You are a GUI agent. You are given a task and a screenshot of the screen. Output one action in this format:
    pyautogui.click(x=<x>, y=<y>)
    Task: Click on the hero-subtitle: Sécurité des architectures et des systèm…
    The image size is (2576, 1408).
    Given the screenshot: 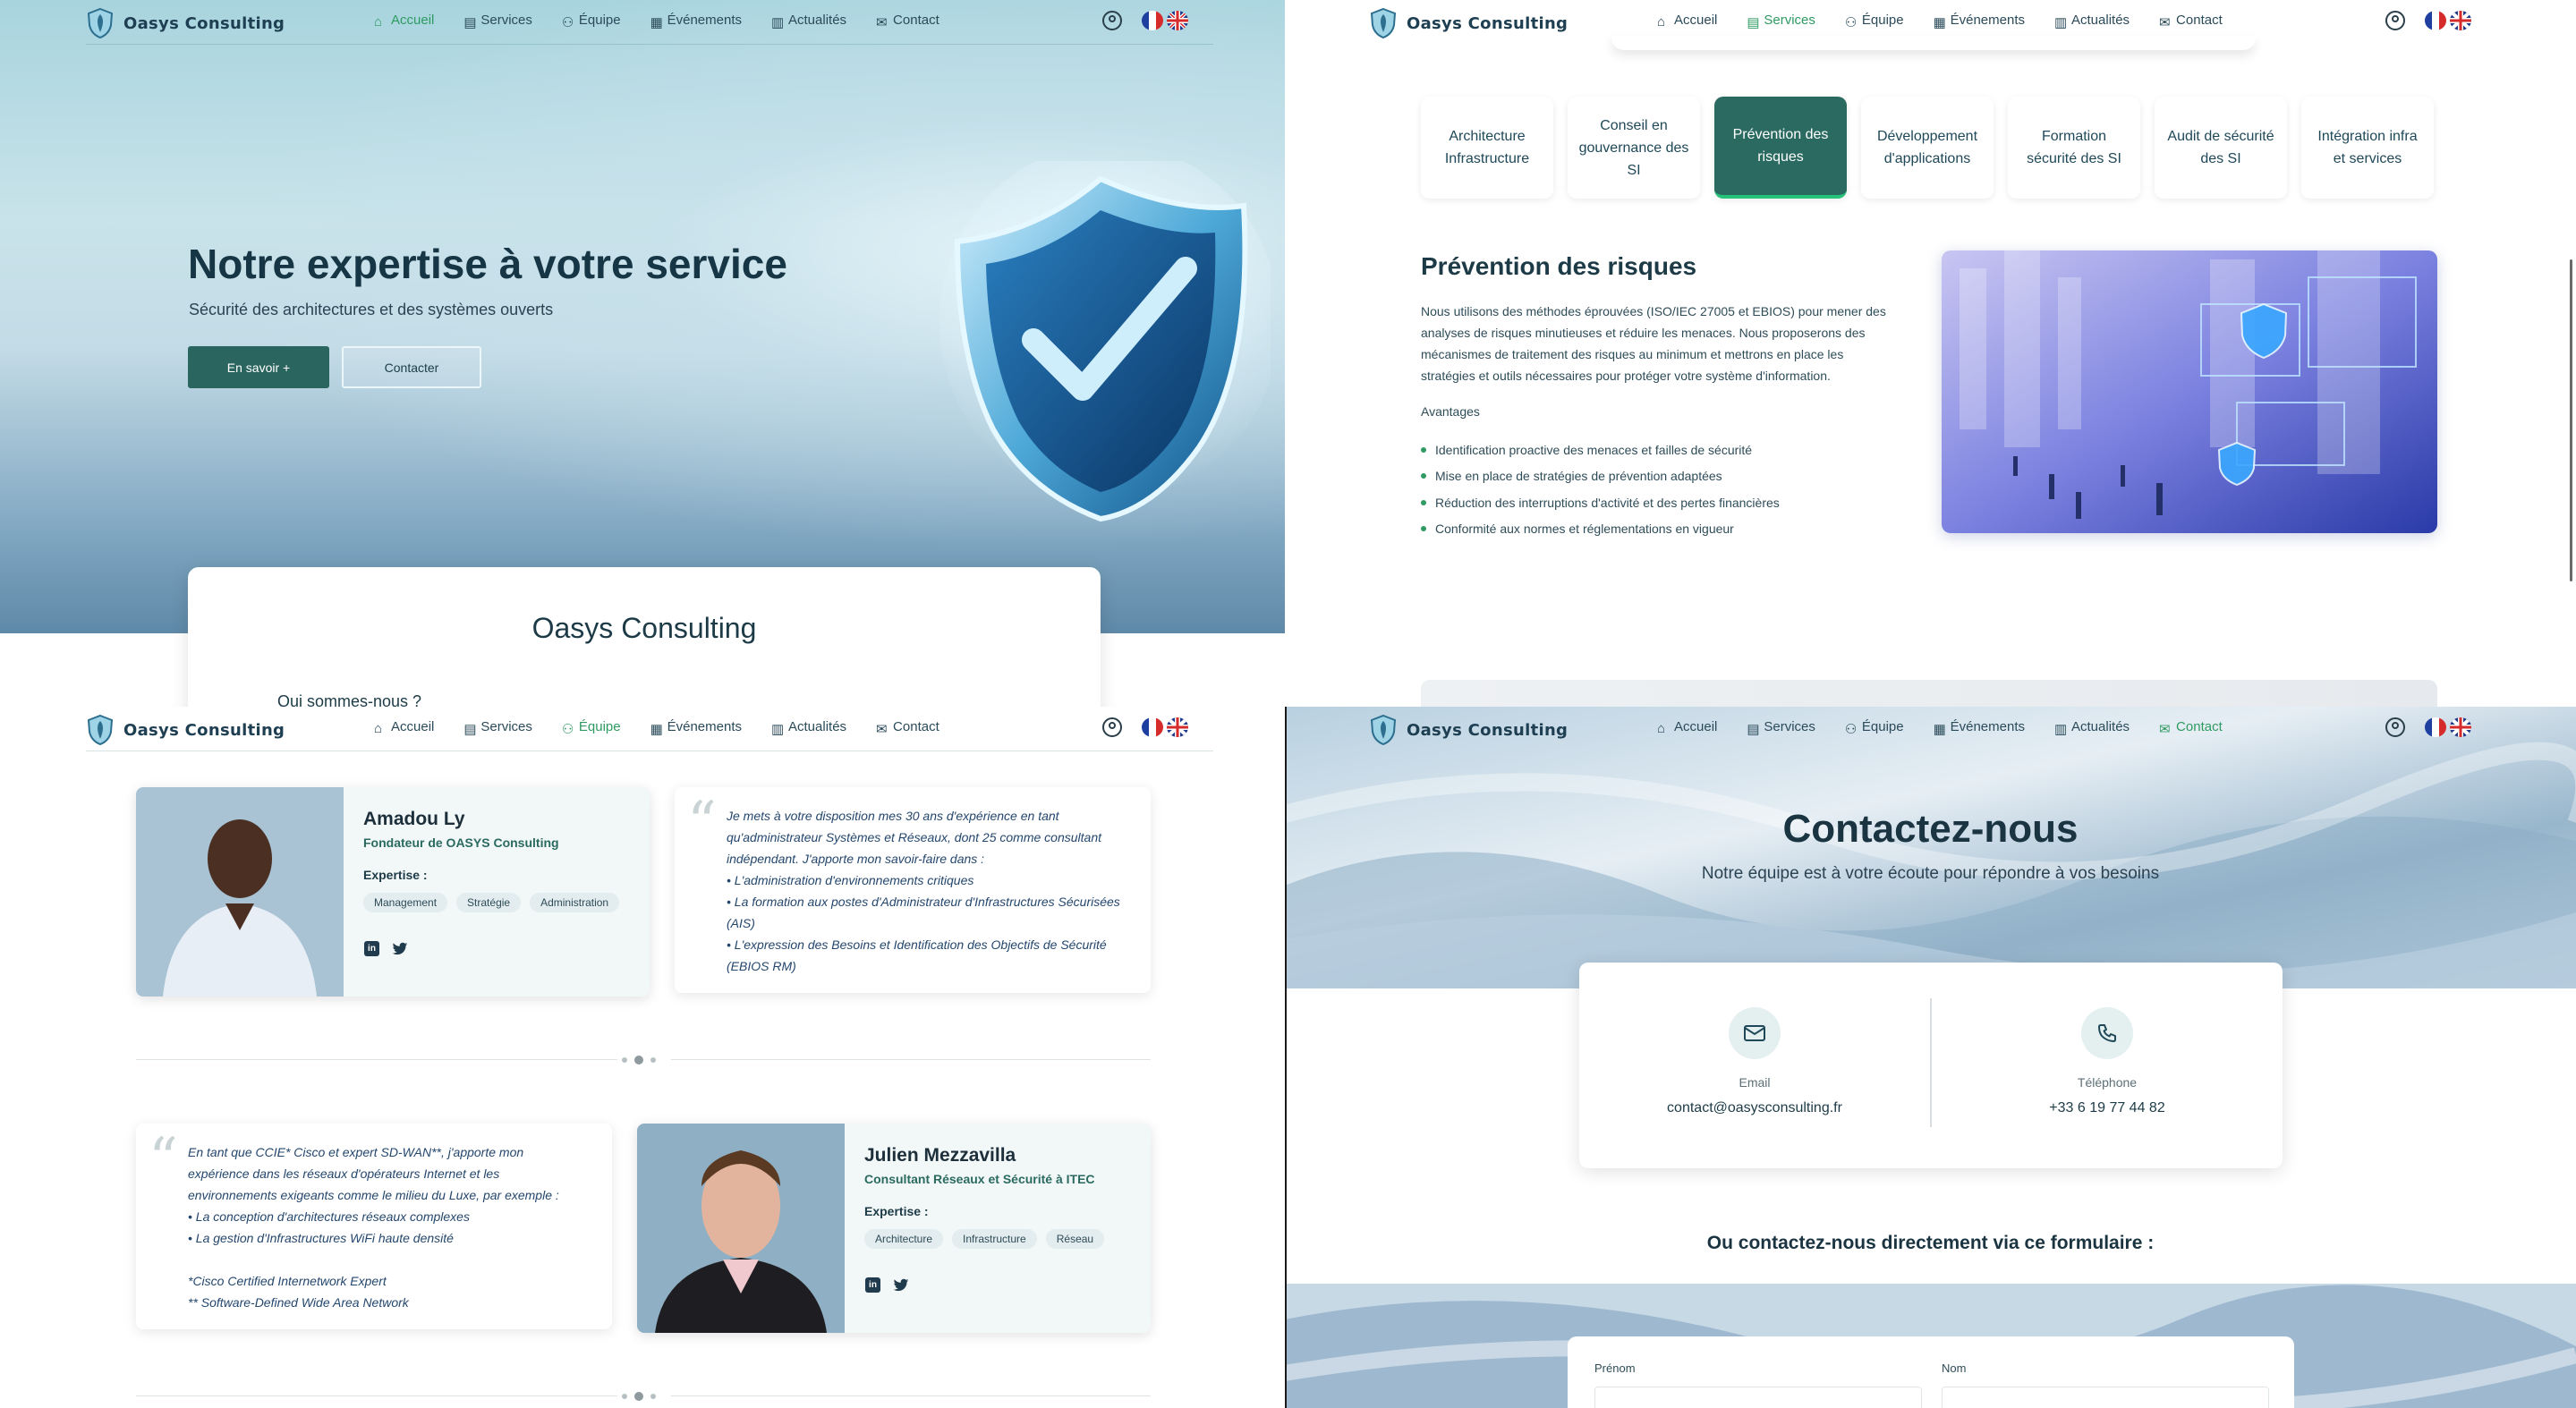 What is the action you would take?
    pyautogui.click(x=371, y=310)
    